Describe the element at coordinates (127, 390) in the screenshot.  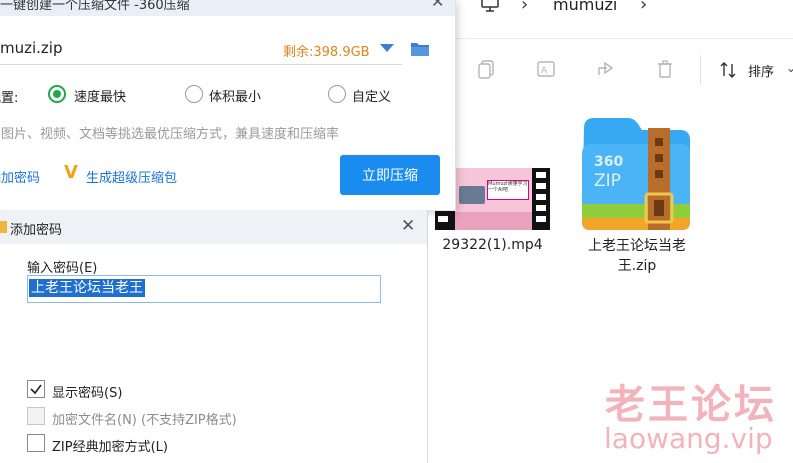
I see `show-password-checkbox: 显示密码(S)` at that location.